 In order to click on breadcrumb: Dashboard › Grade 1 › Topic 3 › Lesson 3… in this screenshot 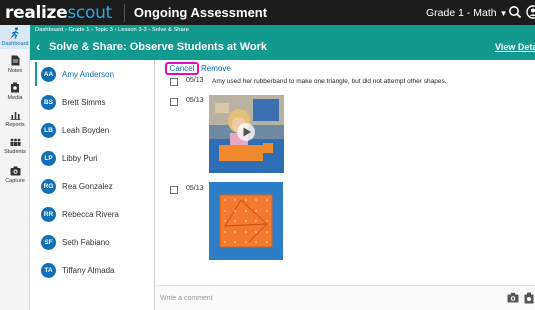, I will do `click(282, 30)`.